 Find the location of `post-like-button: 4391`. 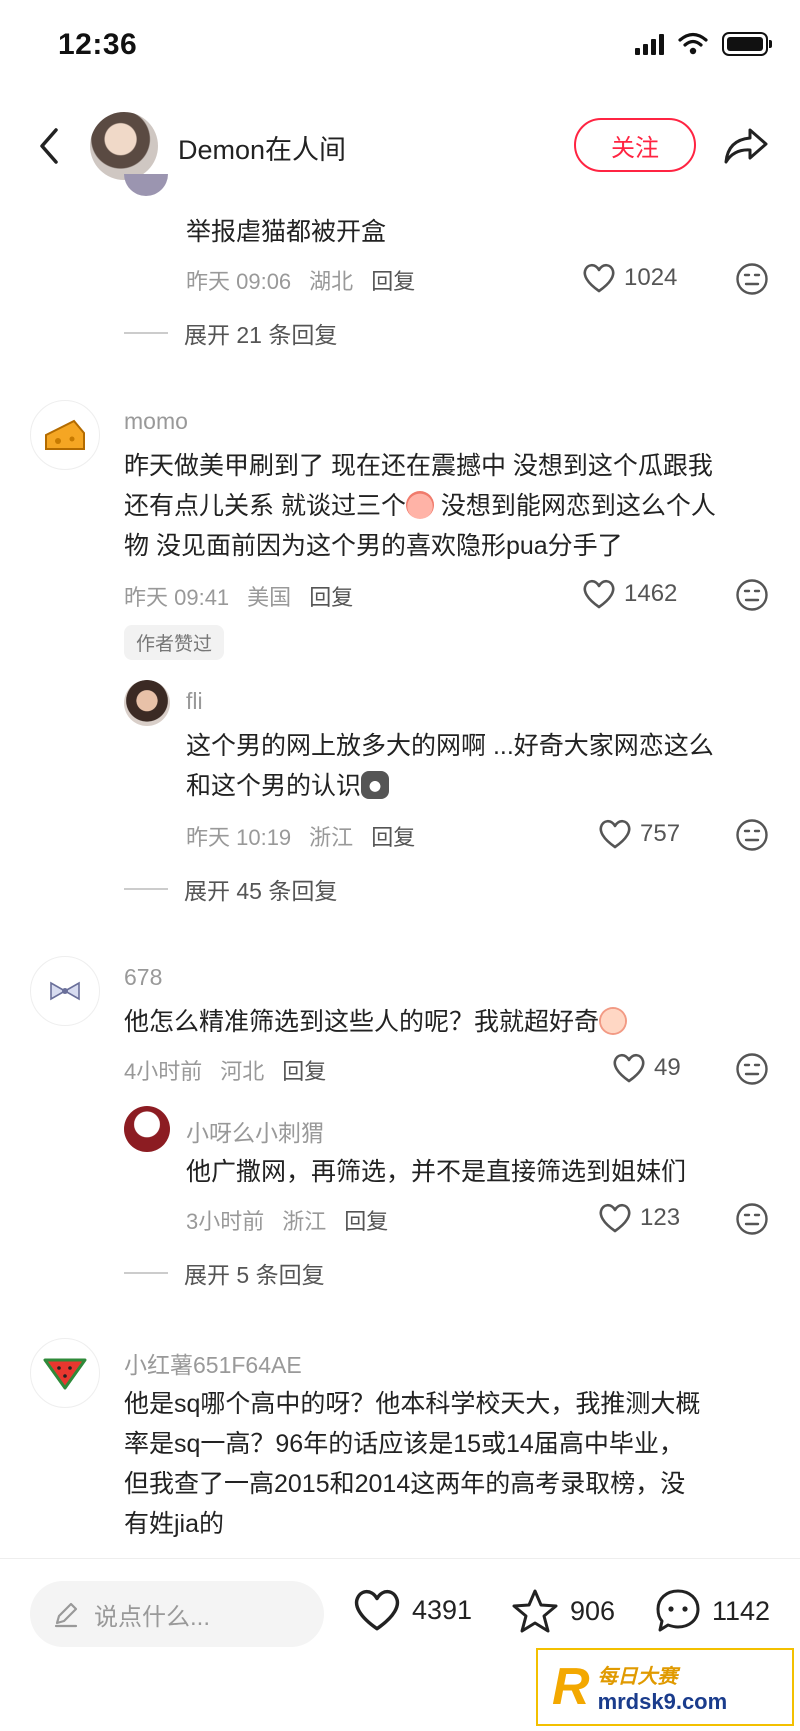

post-like-button: 4391 is located at coordinates (412, 1610).